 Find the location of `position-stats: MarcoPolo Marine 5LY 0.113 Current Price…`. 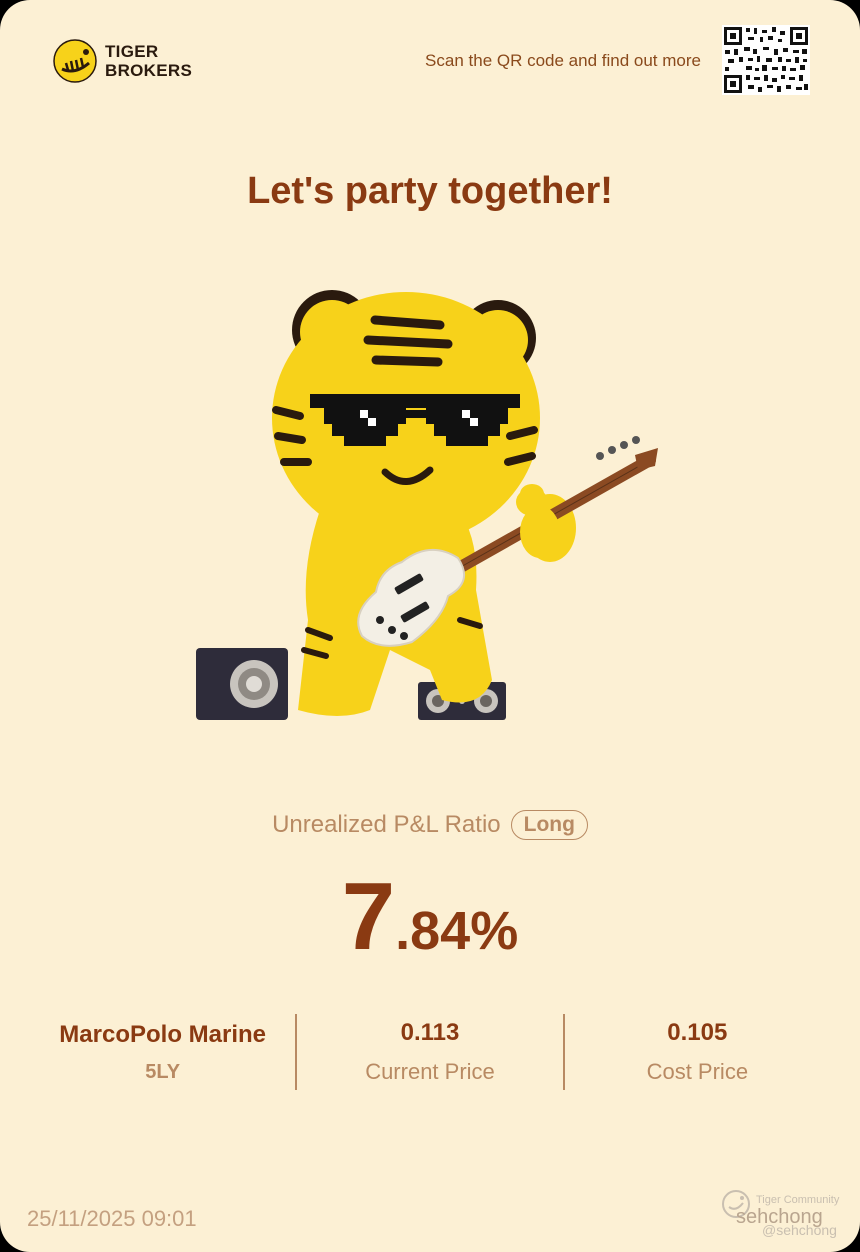

position-stats: MarcoPolo Marine 5LY 0.113 Current Price… is located at coordinates (430, 1052).